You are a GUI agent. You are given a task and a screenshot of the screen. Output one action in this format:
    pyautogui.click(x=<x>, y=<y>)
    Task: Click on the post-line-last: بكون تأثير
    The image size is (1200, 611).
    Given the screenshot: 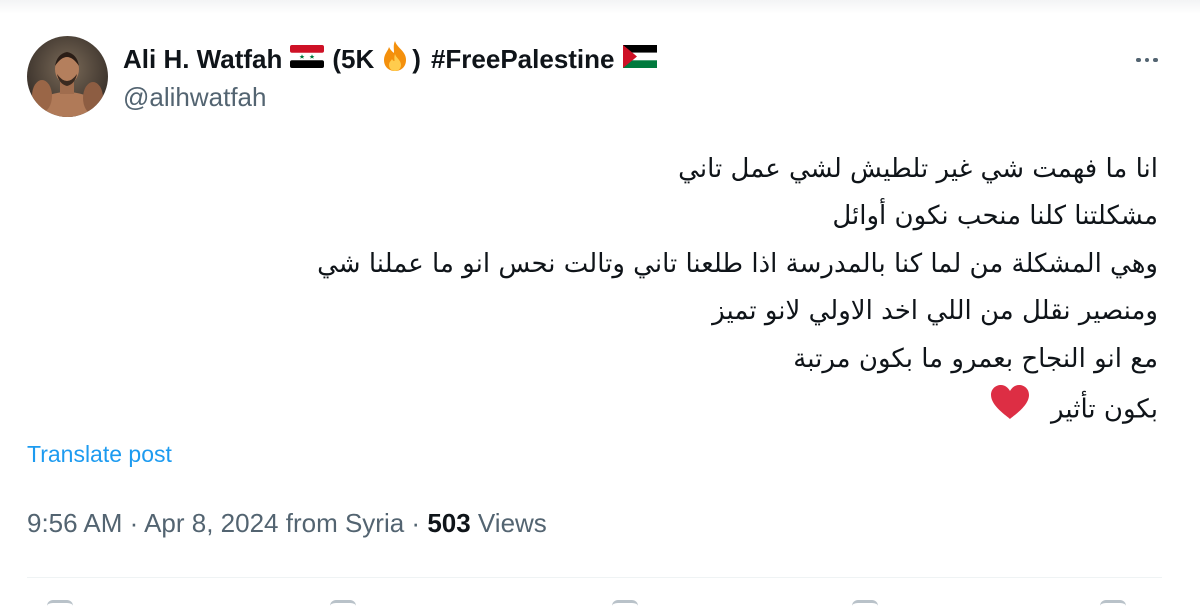 What is the action you would take?
    pyautogui.click(x=628, y=410)
    